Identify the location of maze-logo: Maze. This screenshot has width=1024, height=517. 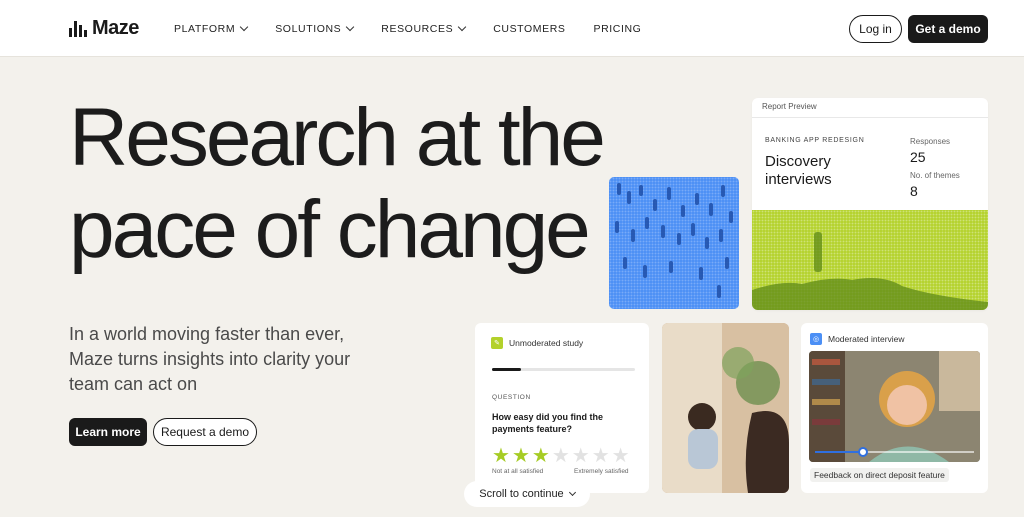
(104, 28).